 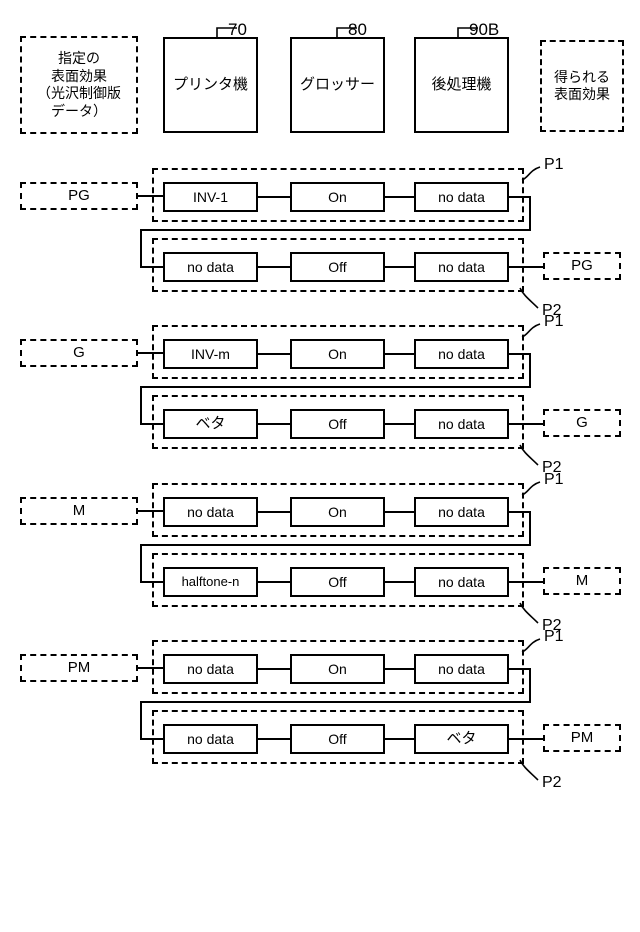 I want to click on row-2-pass2-cell-1: Off, so click(x=337, y=582).